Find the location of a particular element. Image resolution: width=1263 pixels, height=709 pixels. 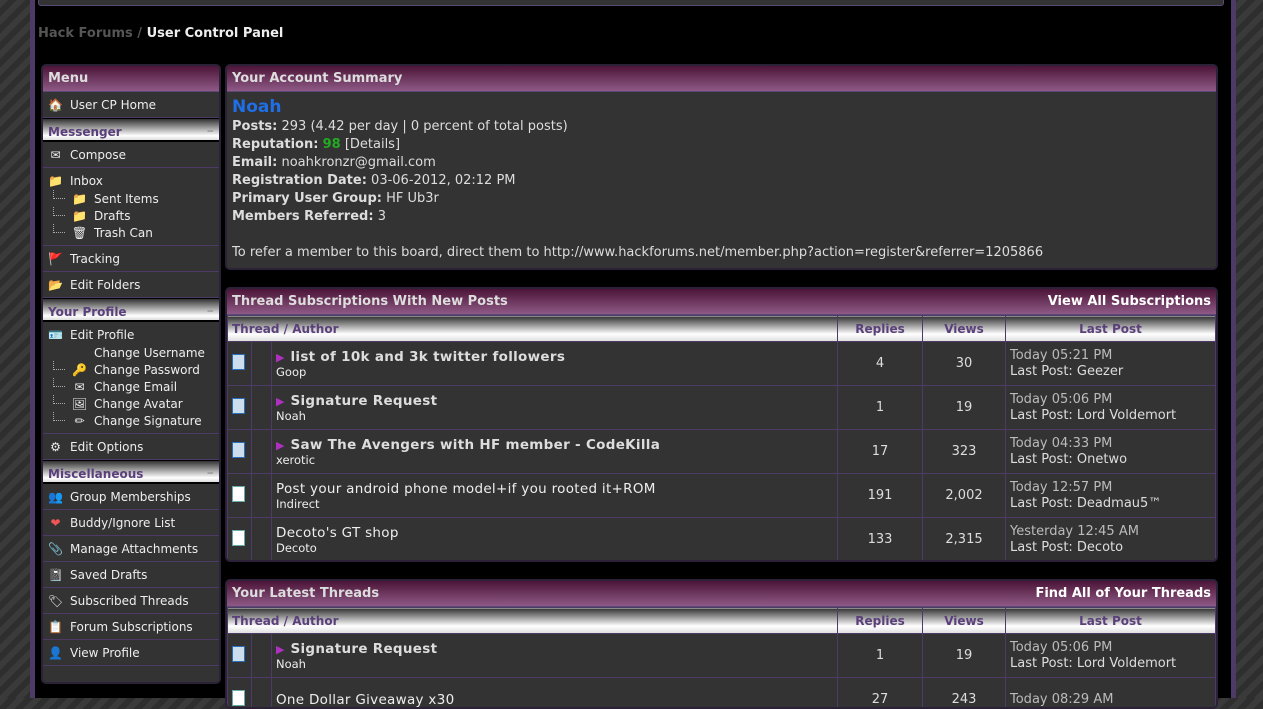

replies-count: 191 is located at coordinates (880, 496).